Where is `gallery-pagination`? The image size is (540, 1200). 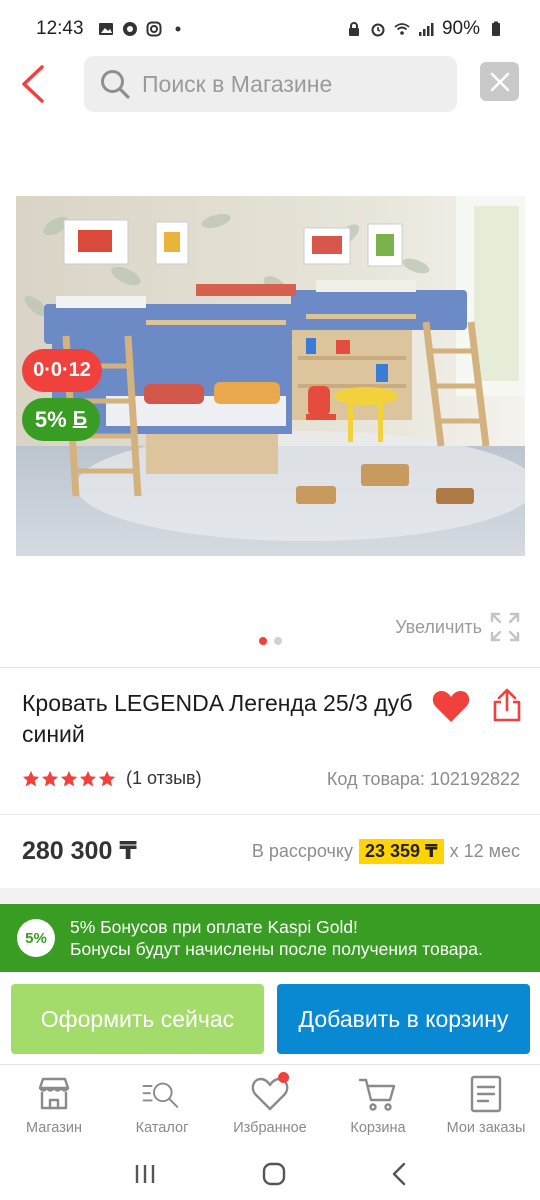 gallery-pagination is located at coordinates (270, 641).